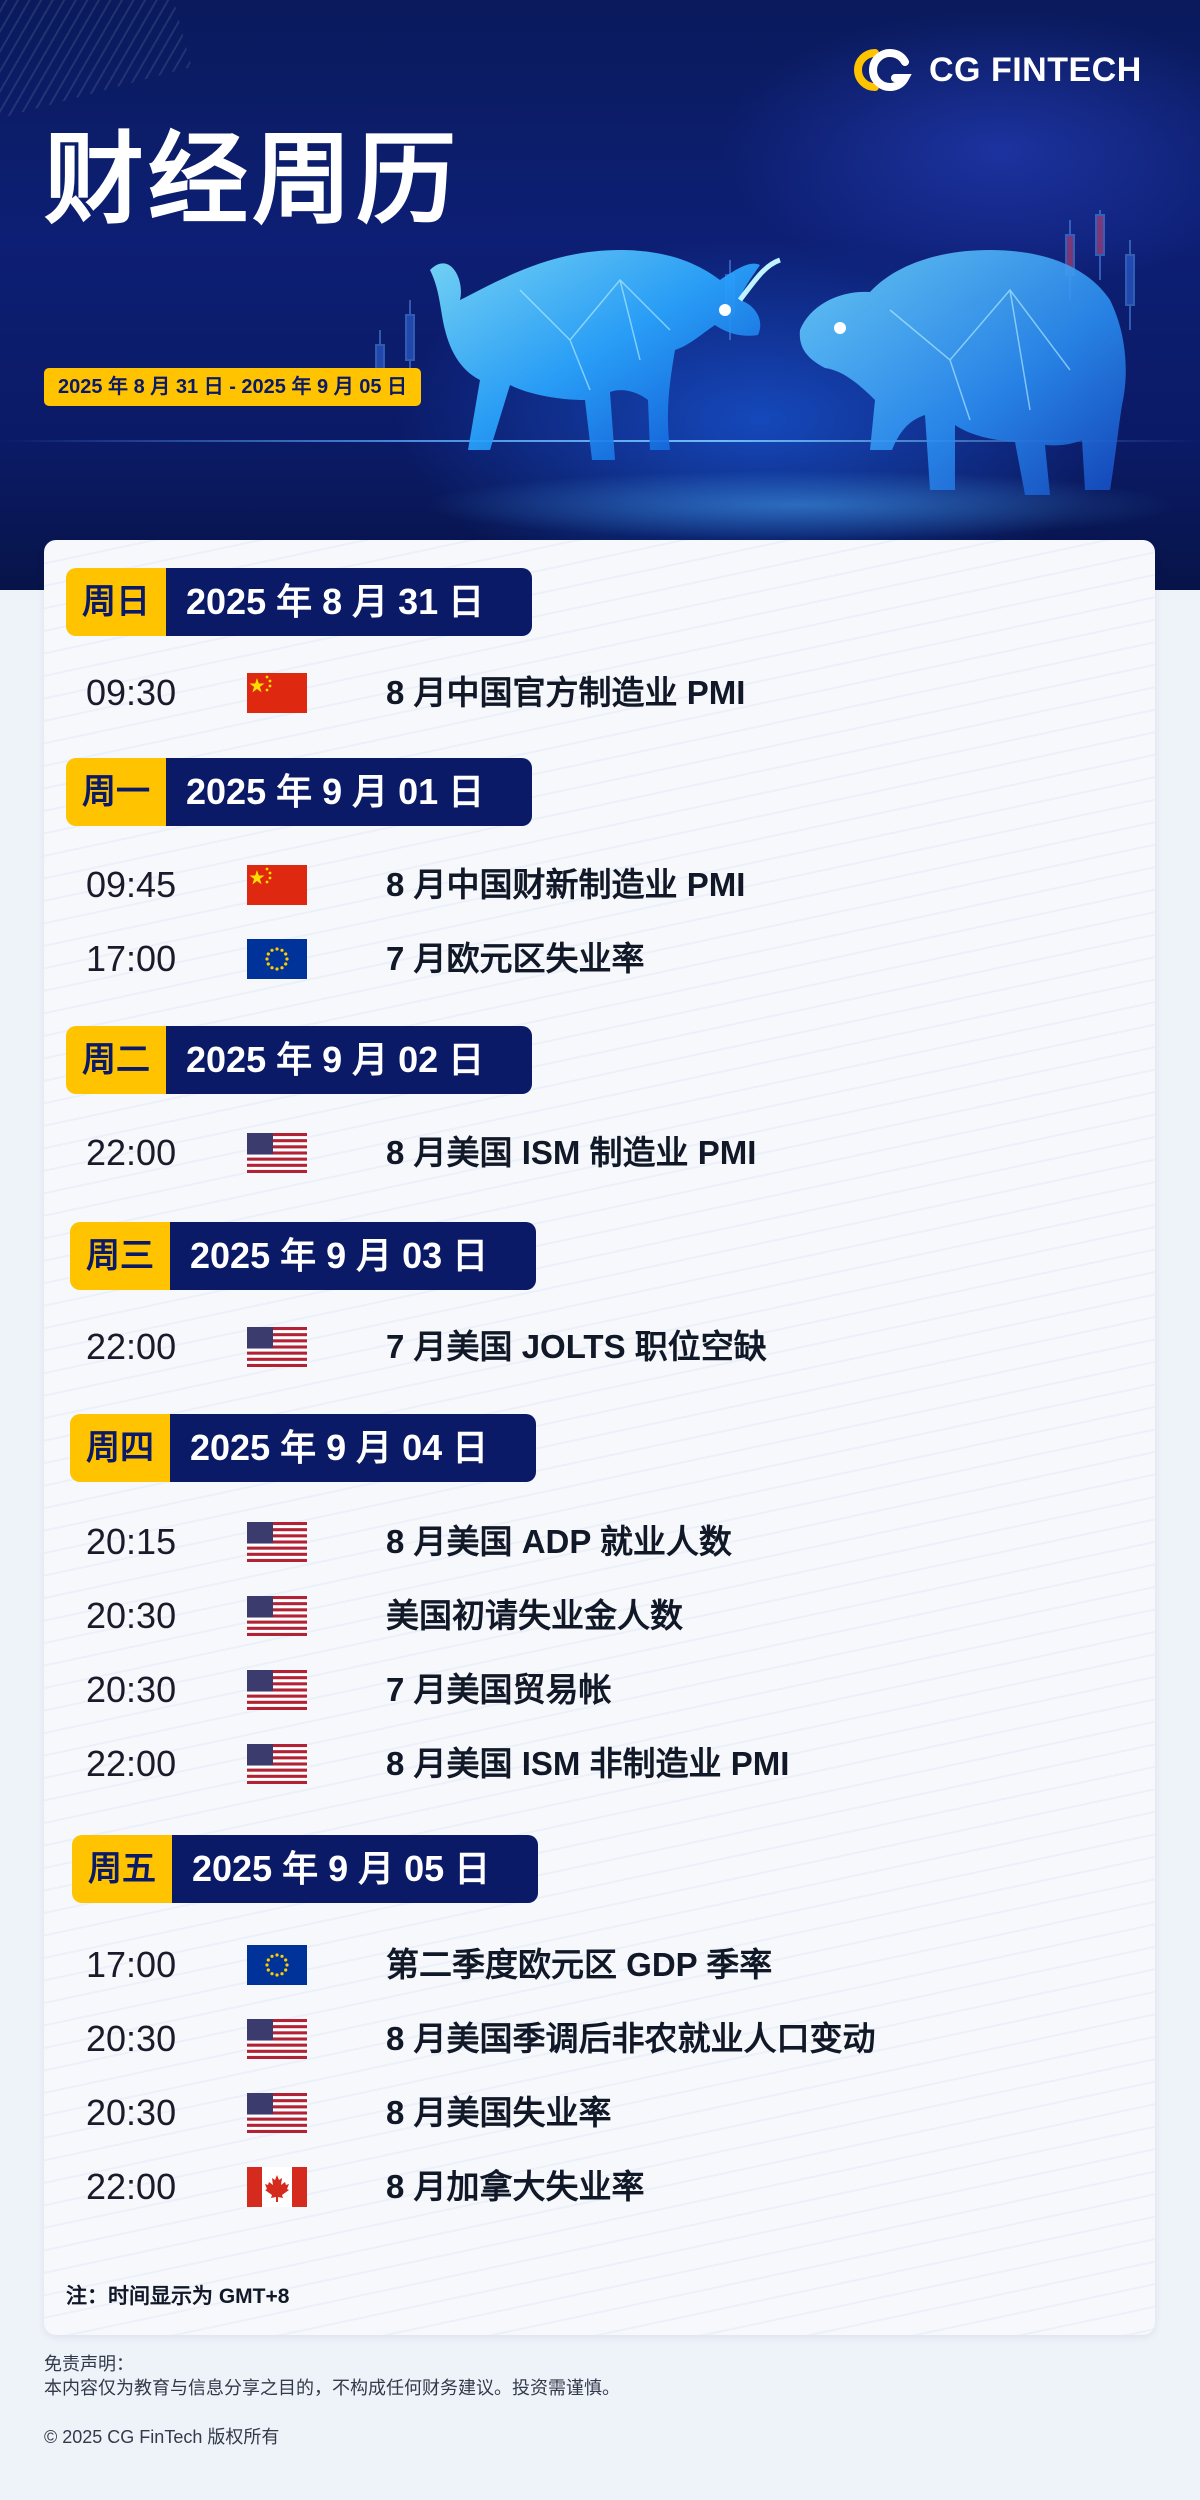 The image size is (1200, 2500). I want to click on day-header-sunday: 周日 2025 年 8 月 31 日, so click(299, 602).